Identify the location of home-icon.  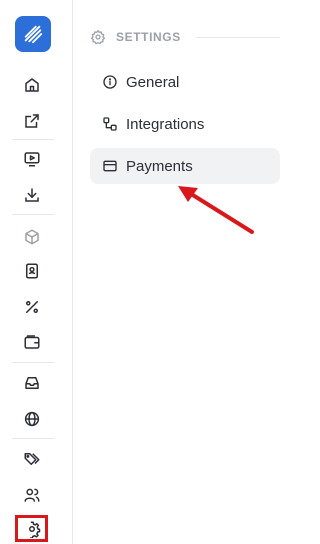
(32, 85).